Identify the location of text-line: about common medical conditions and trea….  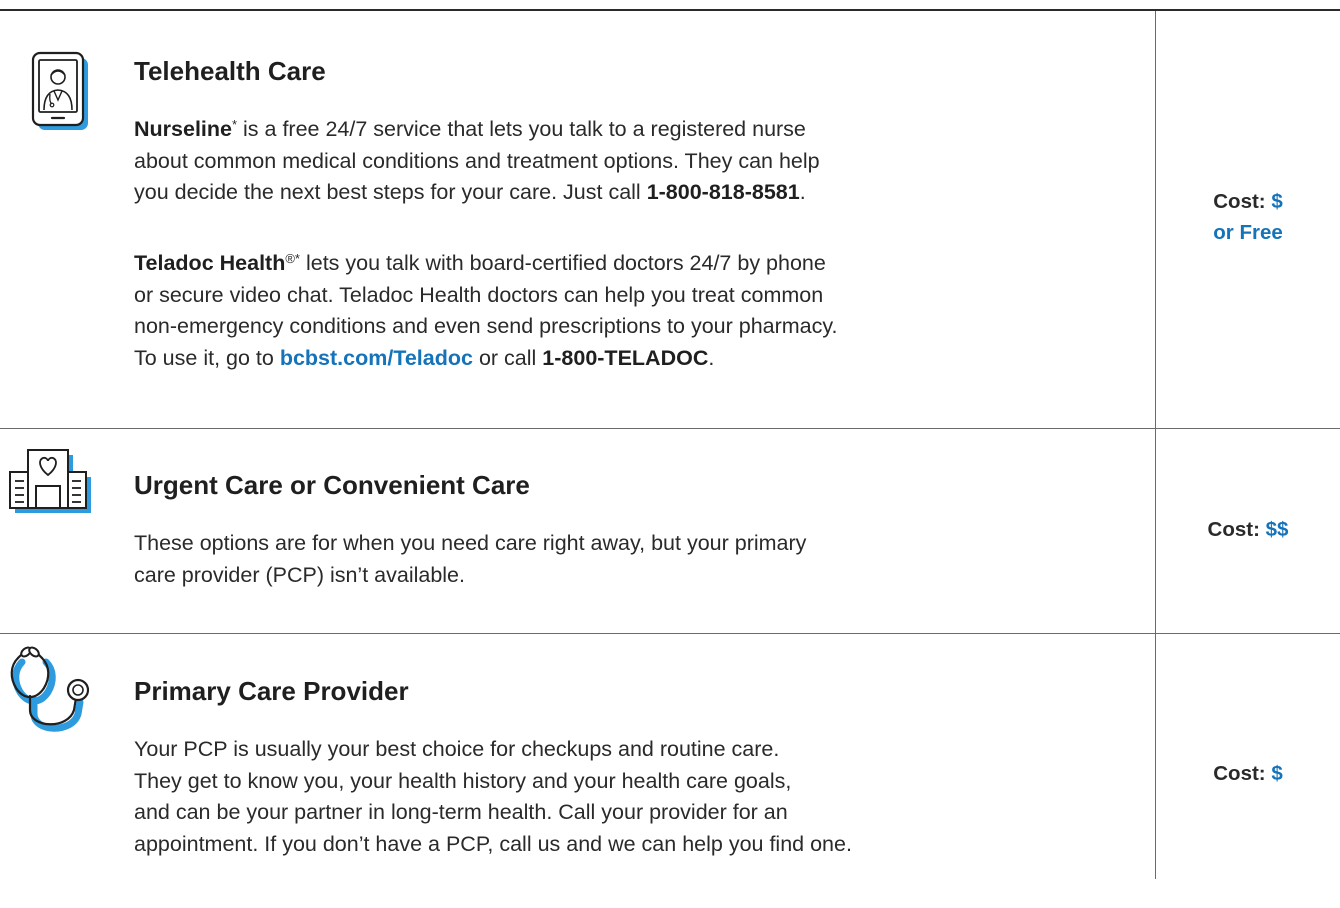
(477, 160).